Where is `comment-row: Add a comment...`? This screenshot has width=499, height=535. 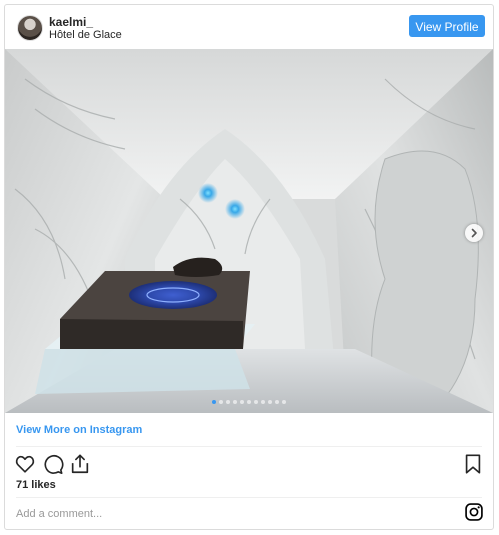 comment-row: Add a comment... is located at coordinates (249, 514).